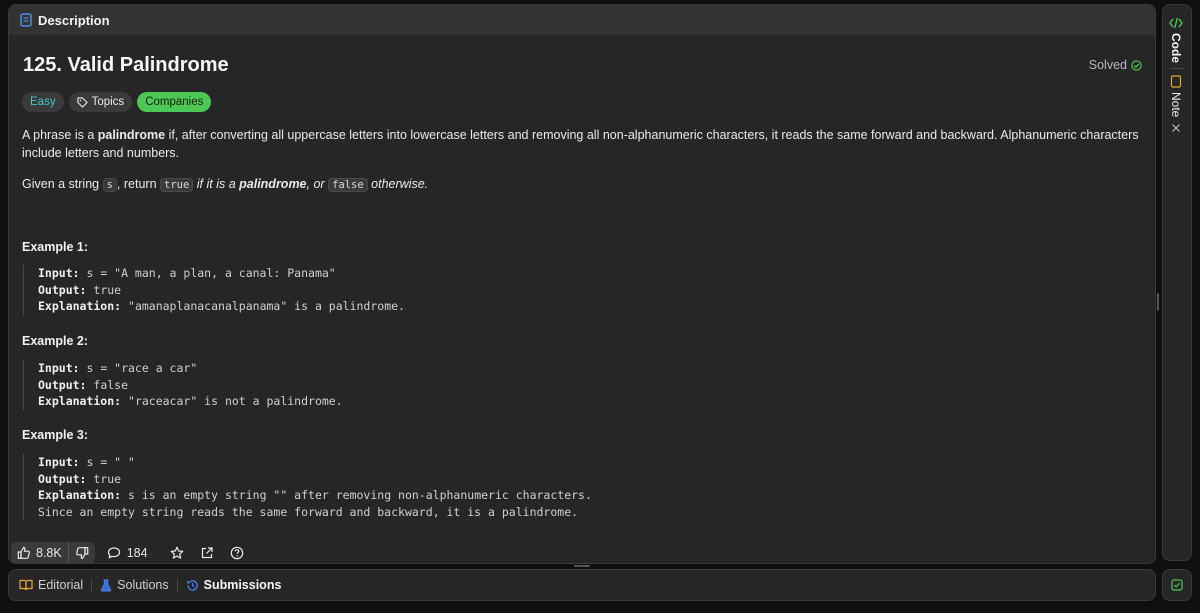 This screenshot has height=613, width=1200. I want to click on solved-status: Solved, so click(1115, 65).